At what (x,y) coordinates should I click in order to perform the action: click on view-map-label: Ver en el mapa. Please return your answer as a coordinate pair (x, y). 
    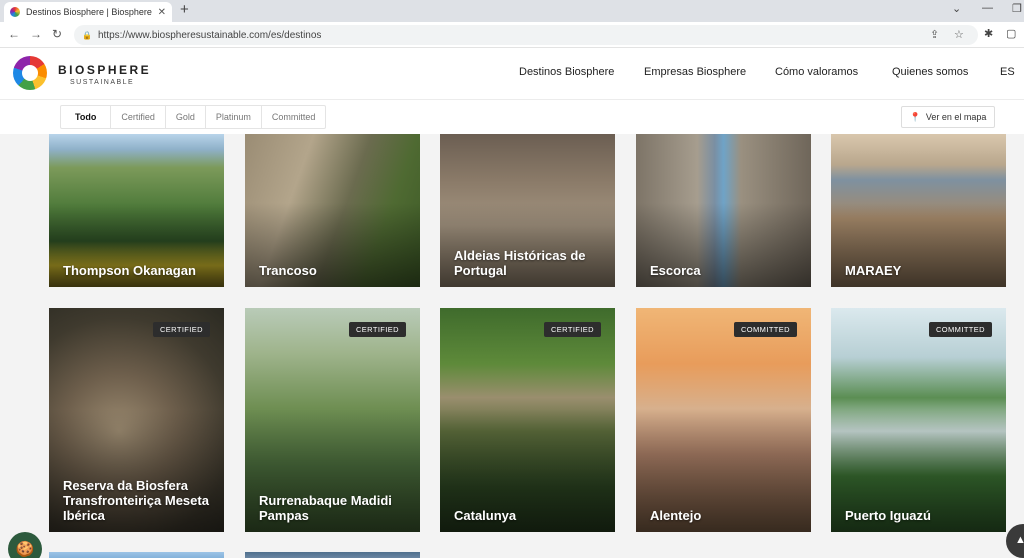
    Looking at the image, I should click on (956, 117).